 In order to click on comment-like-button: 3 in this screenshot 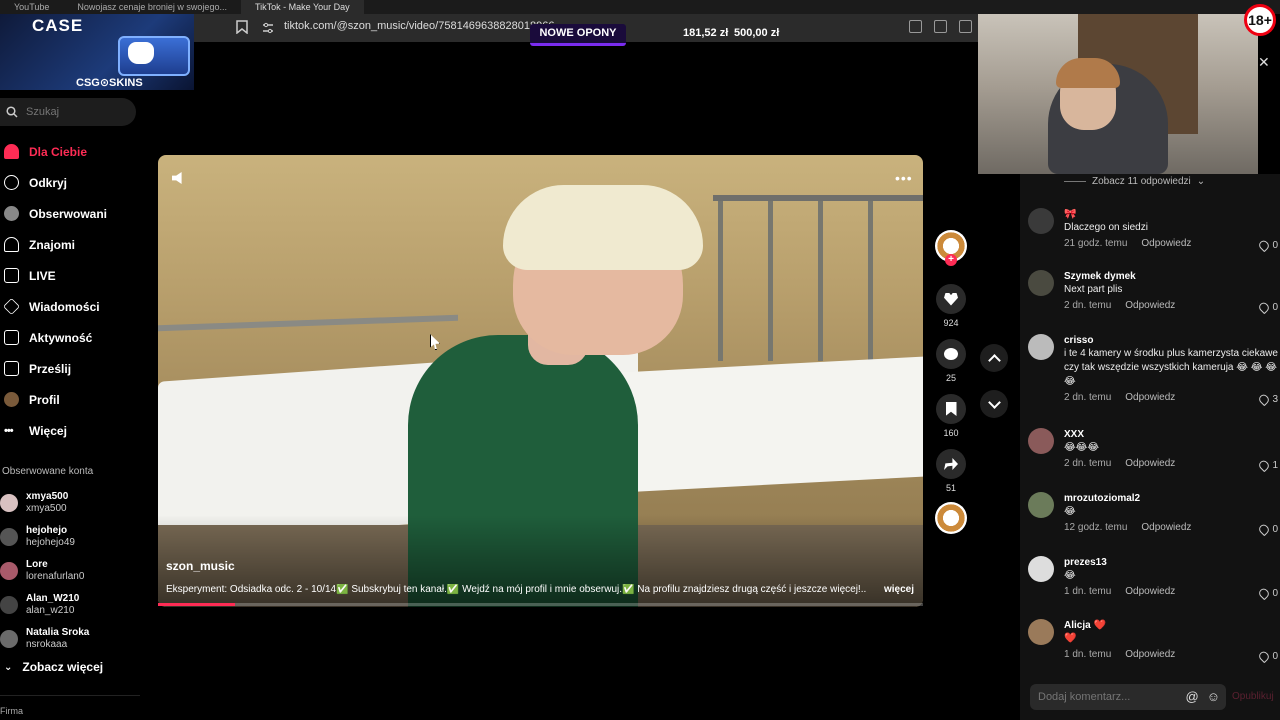, I will do `click(1267, 399)`.